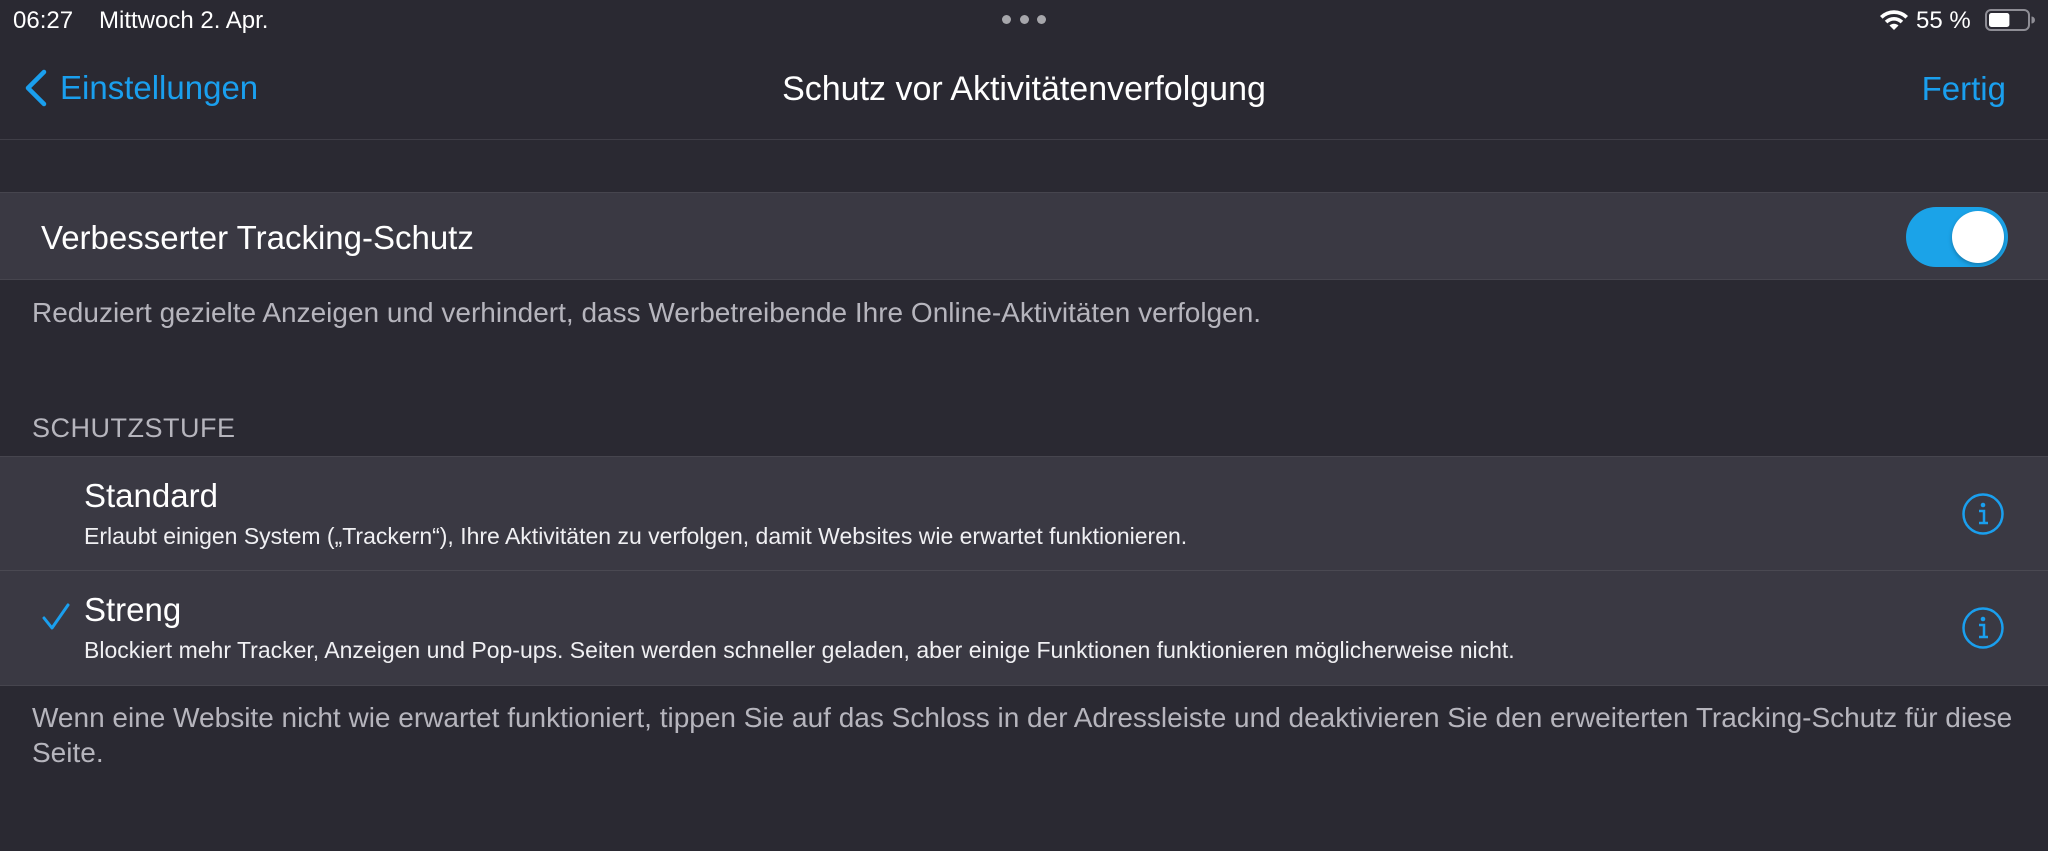 This screenshot has width=2048, height=851. I want to click on tracking-protection-row: Verbesserter Tracking-Schutz, so click(1024, 236).